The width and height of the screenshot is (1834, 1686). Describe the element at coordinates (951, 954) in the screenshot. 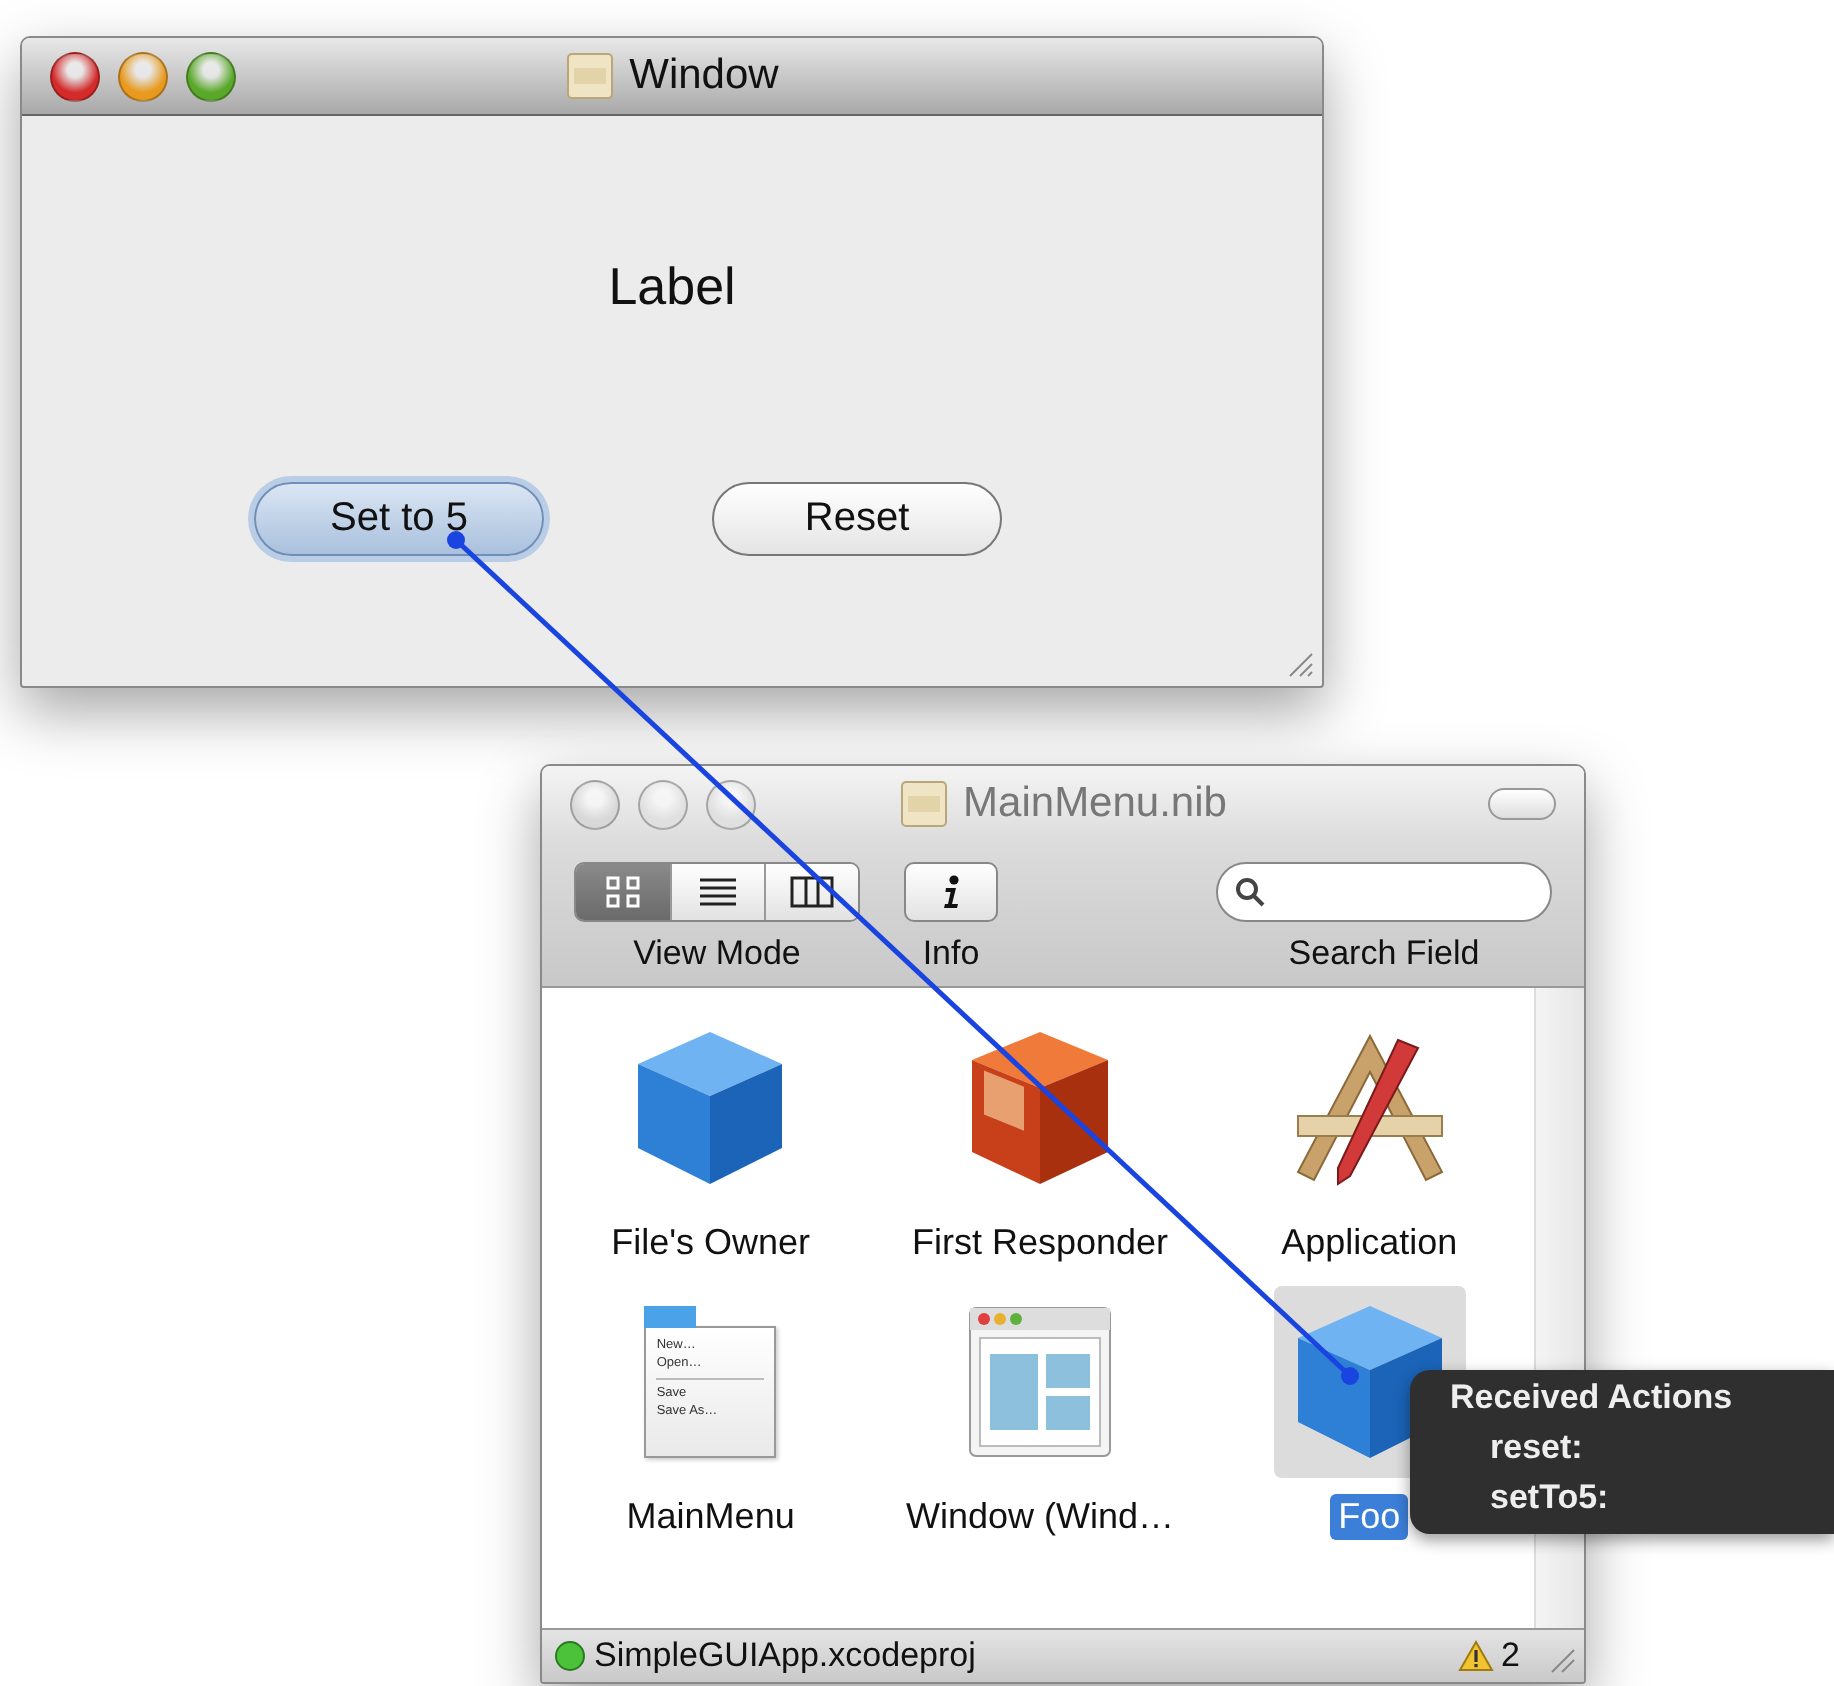

I see `toolbar-label: Info` at that location.